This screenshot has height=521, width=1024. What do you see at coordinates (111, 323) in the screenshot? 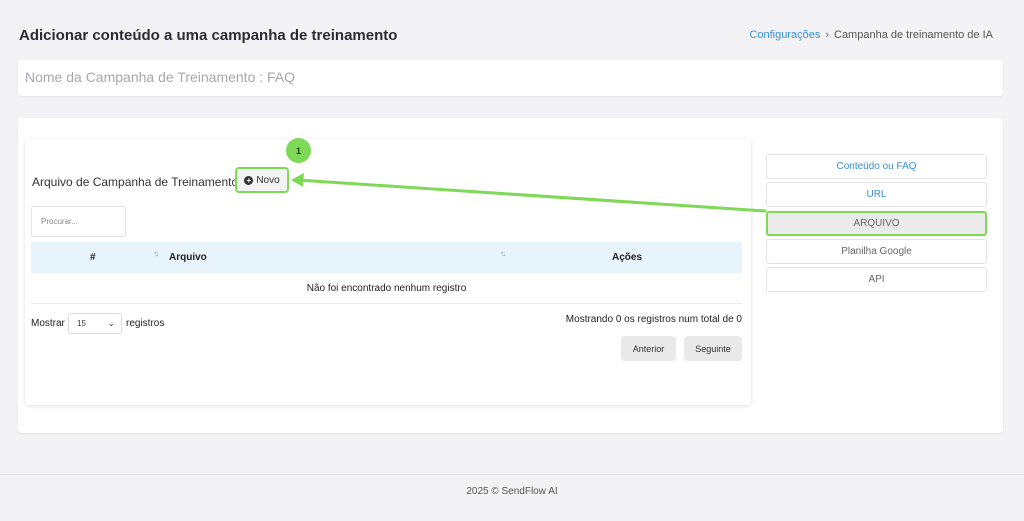
I see `chevron-down-icon: ⌄` at bounding box center [111, 323].